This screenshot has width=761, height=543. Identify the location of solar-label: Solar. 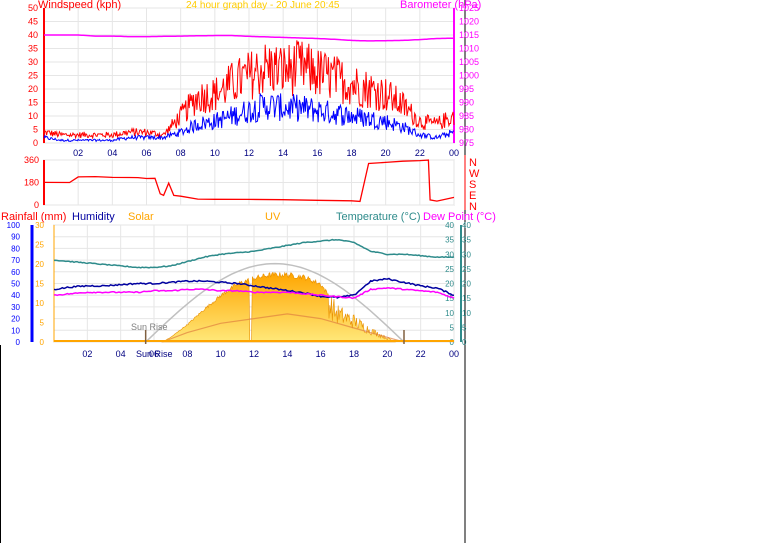
(141, 217).